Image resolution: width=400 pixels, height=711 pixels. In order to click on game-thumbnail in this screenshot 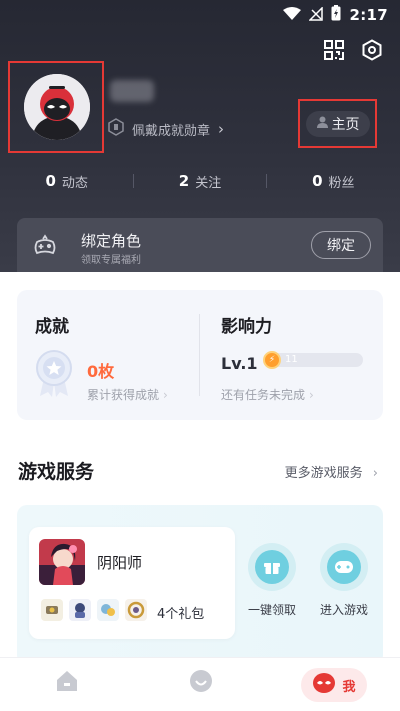, I will do `click(62, 562)`.